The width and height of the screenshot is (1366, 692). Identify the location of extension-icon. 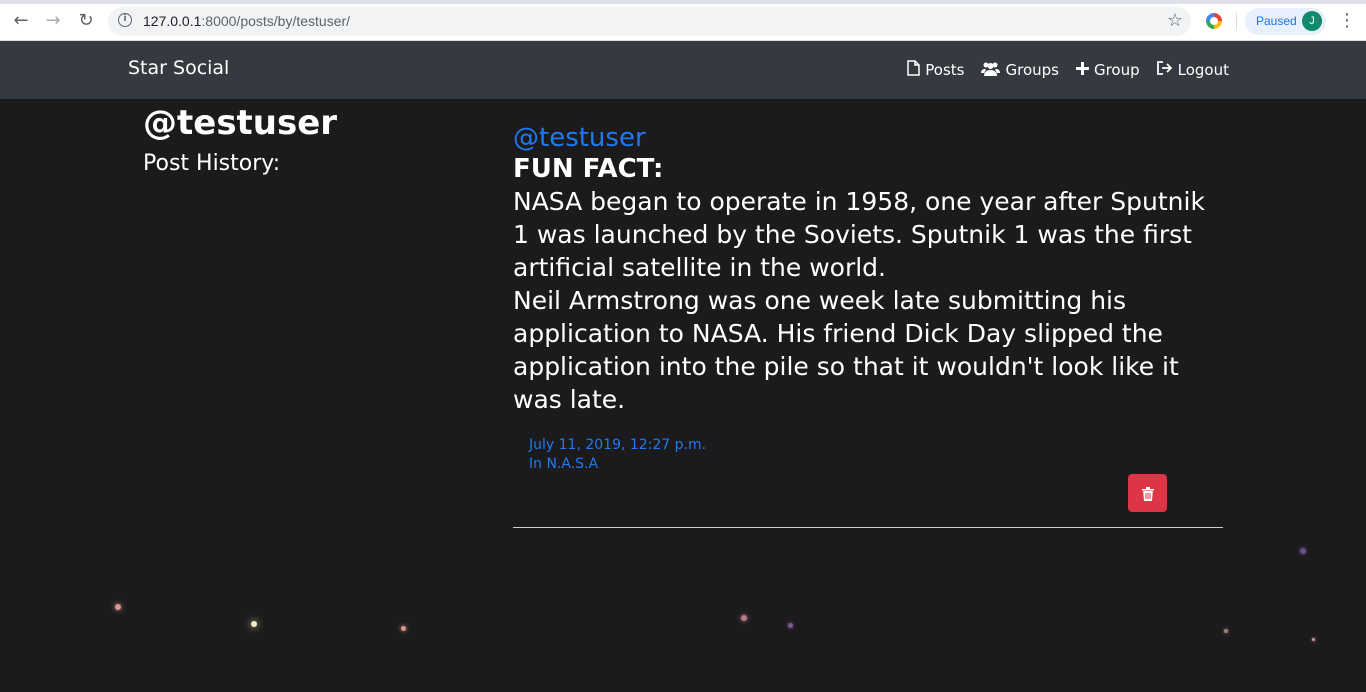
(1214, 21).